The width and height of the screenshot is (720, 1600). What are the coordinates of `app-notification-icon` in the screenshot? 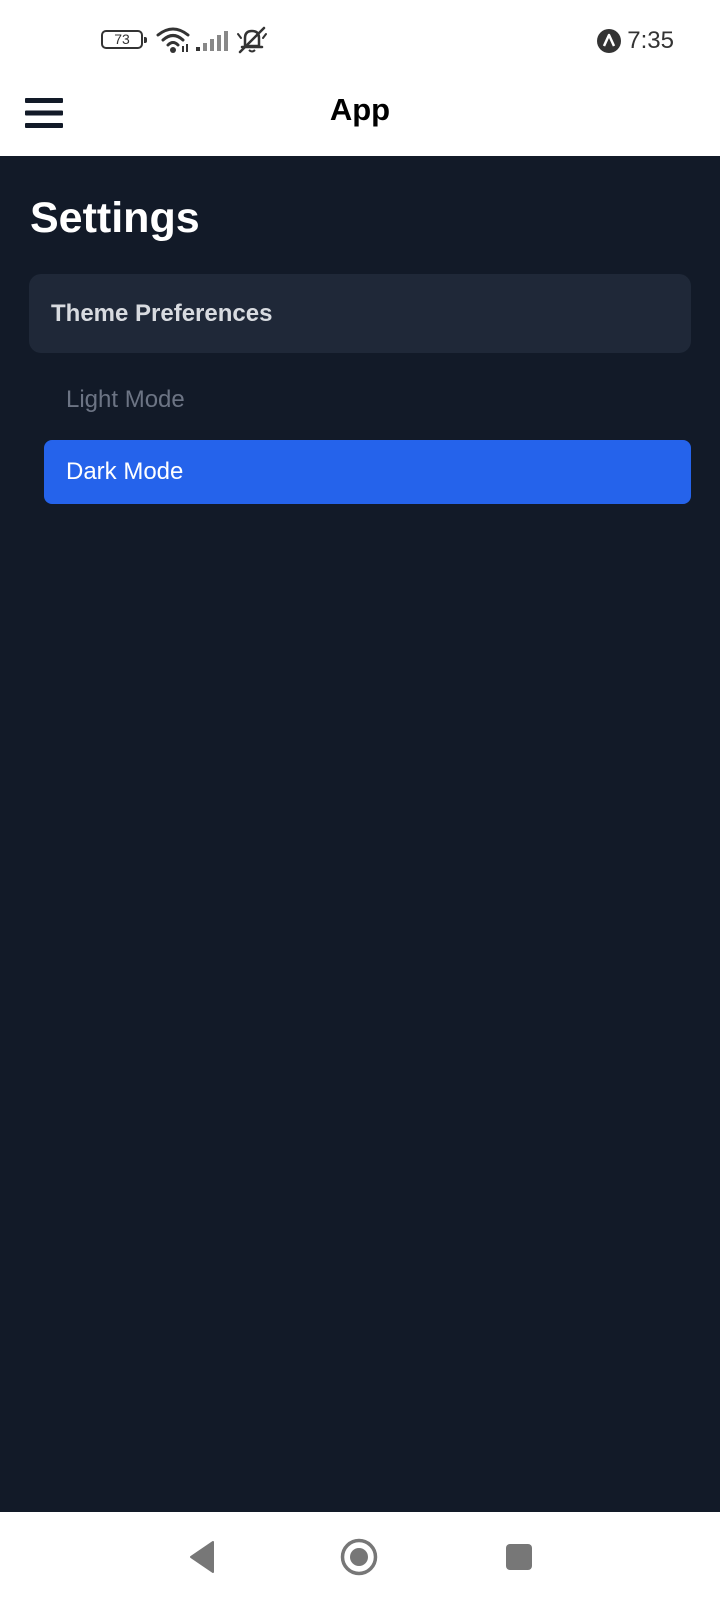 It's located at (609, 41).